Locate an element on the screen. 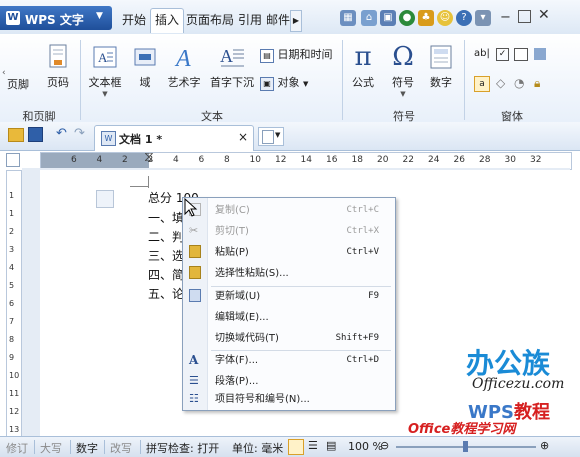 This screenshot has height=457, width=580. object-label: 对象 is located at coordinates (288, 82).